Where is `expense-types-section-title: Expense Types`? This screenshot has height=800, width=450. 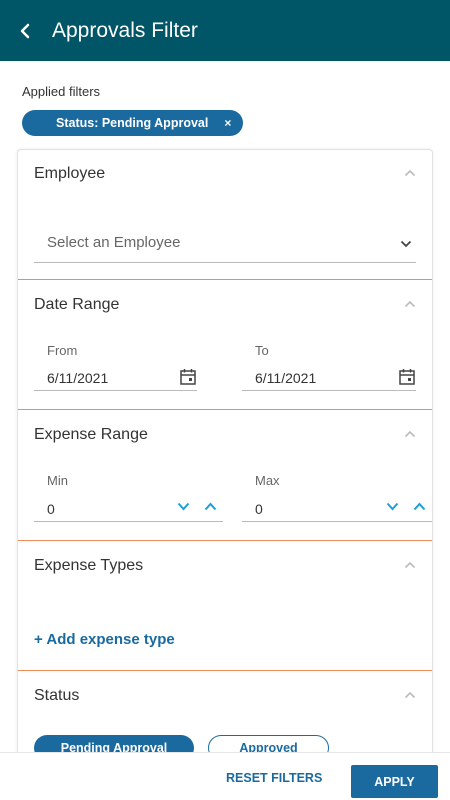 expense-types-section-title: Expense Types is located at coordinates (89, 565).